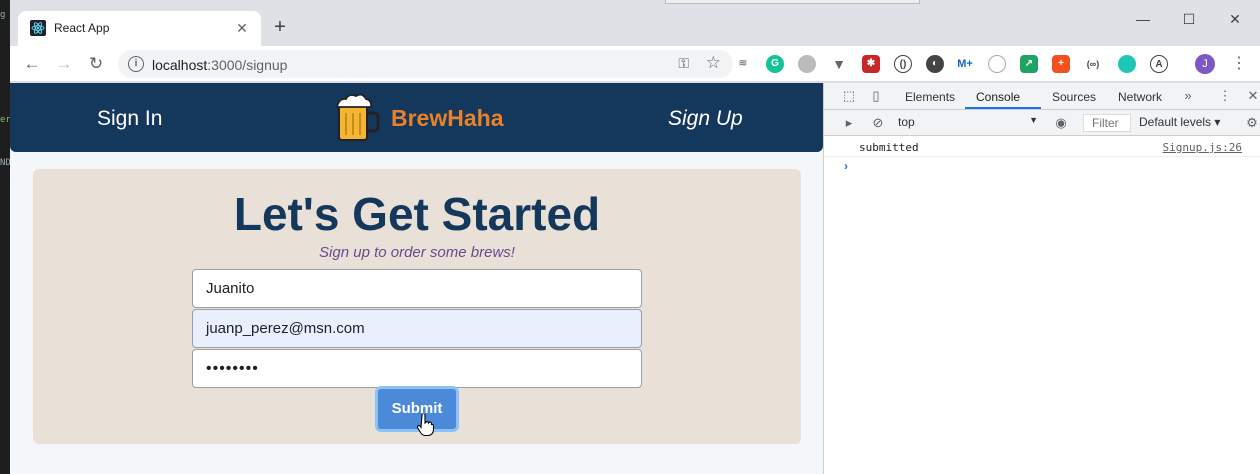 This screenshot has width=1260, height=474. Describe the element at coordinates (1042, 123) in the screenshot. I see `console-toolbar: ▸ ⊘ top ▼ ◉ Filter Default levels ▾ ⚙` at that location.